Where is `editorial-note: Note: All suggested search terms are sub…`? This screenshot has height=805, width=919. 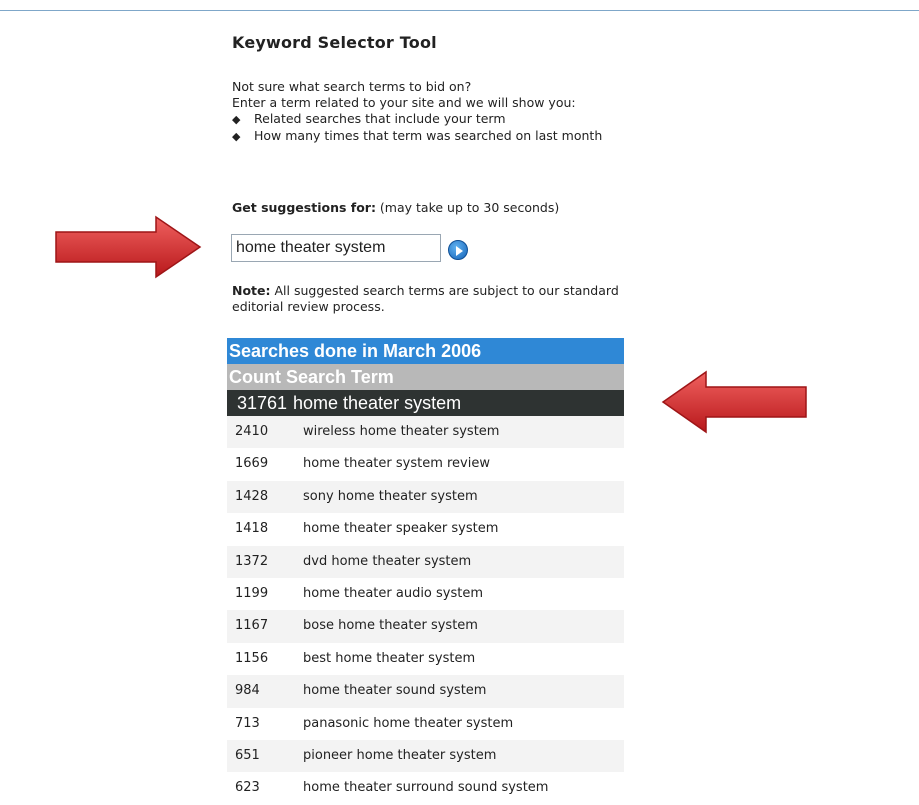 editorial-note: Note: All suggested search terms are sub… is located at coordinates (425, 298).